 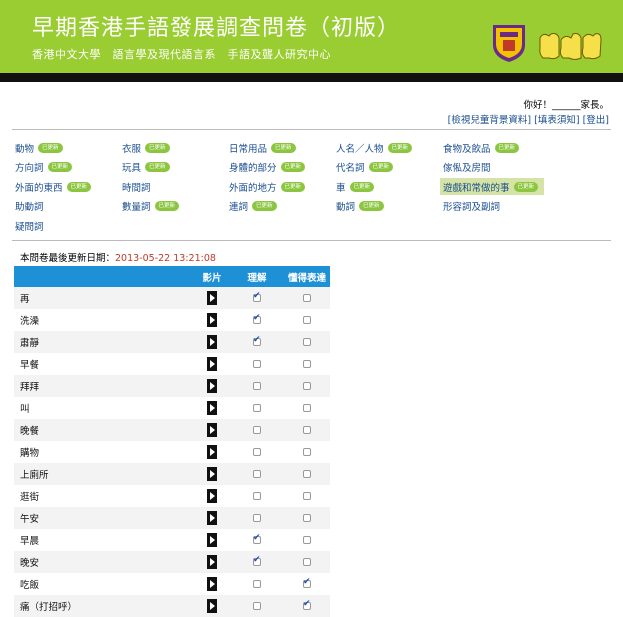 What do you see at coordinates (493, 167) in the screenshot?
I see `category-link: 傢俬及房間` at bounding box center [493, 167].